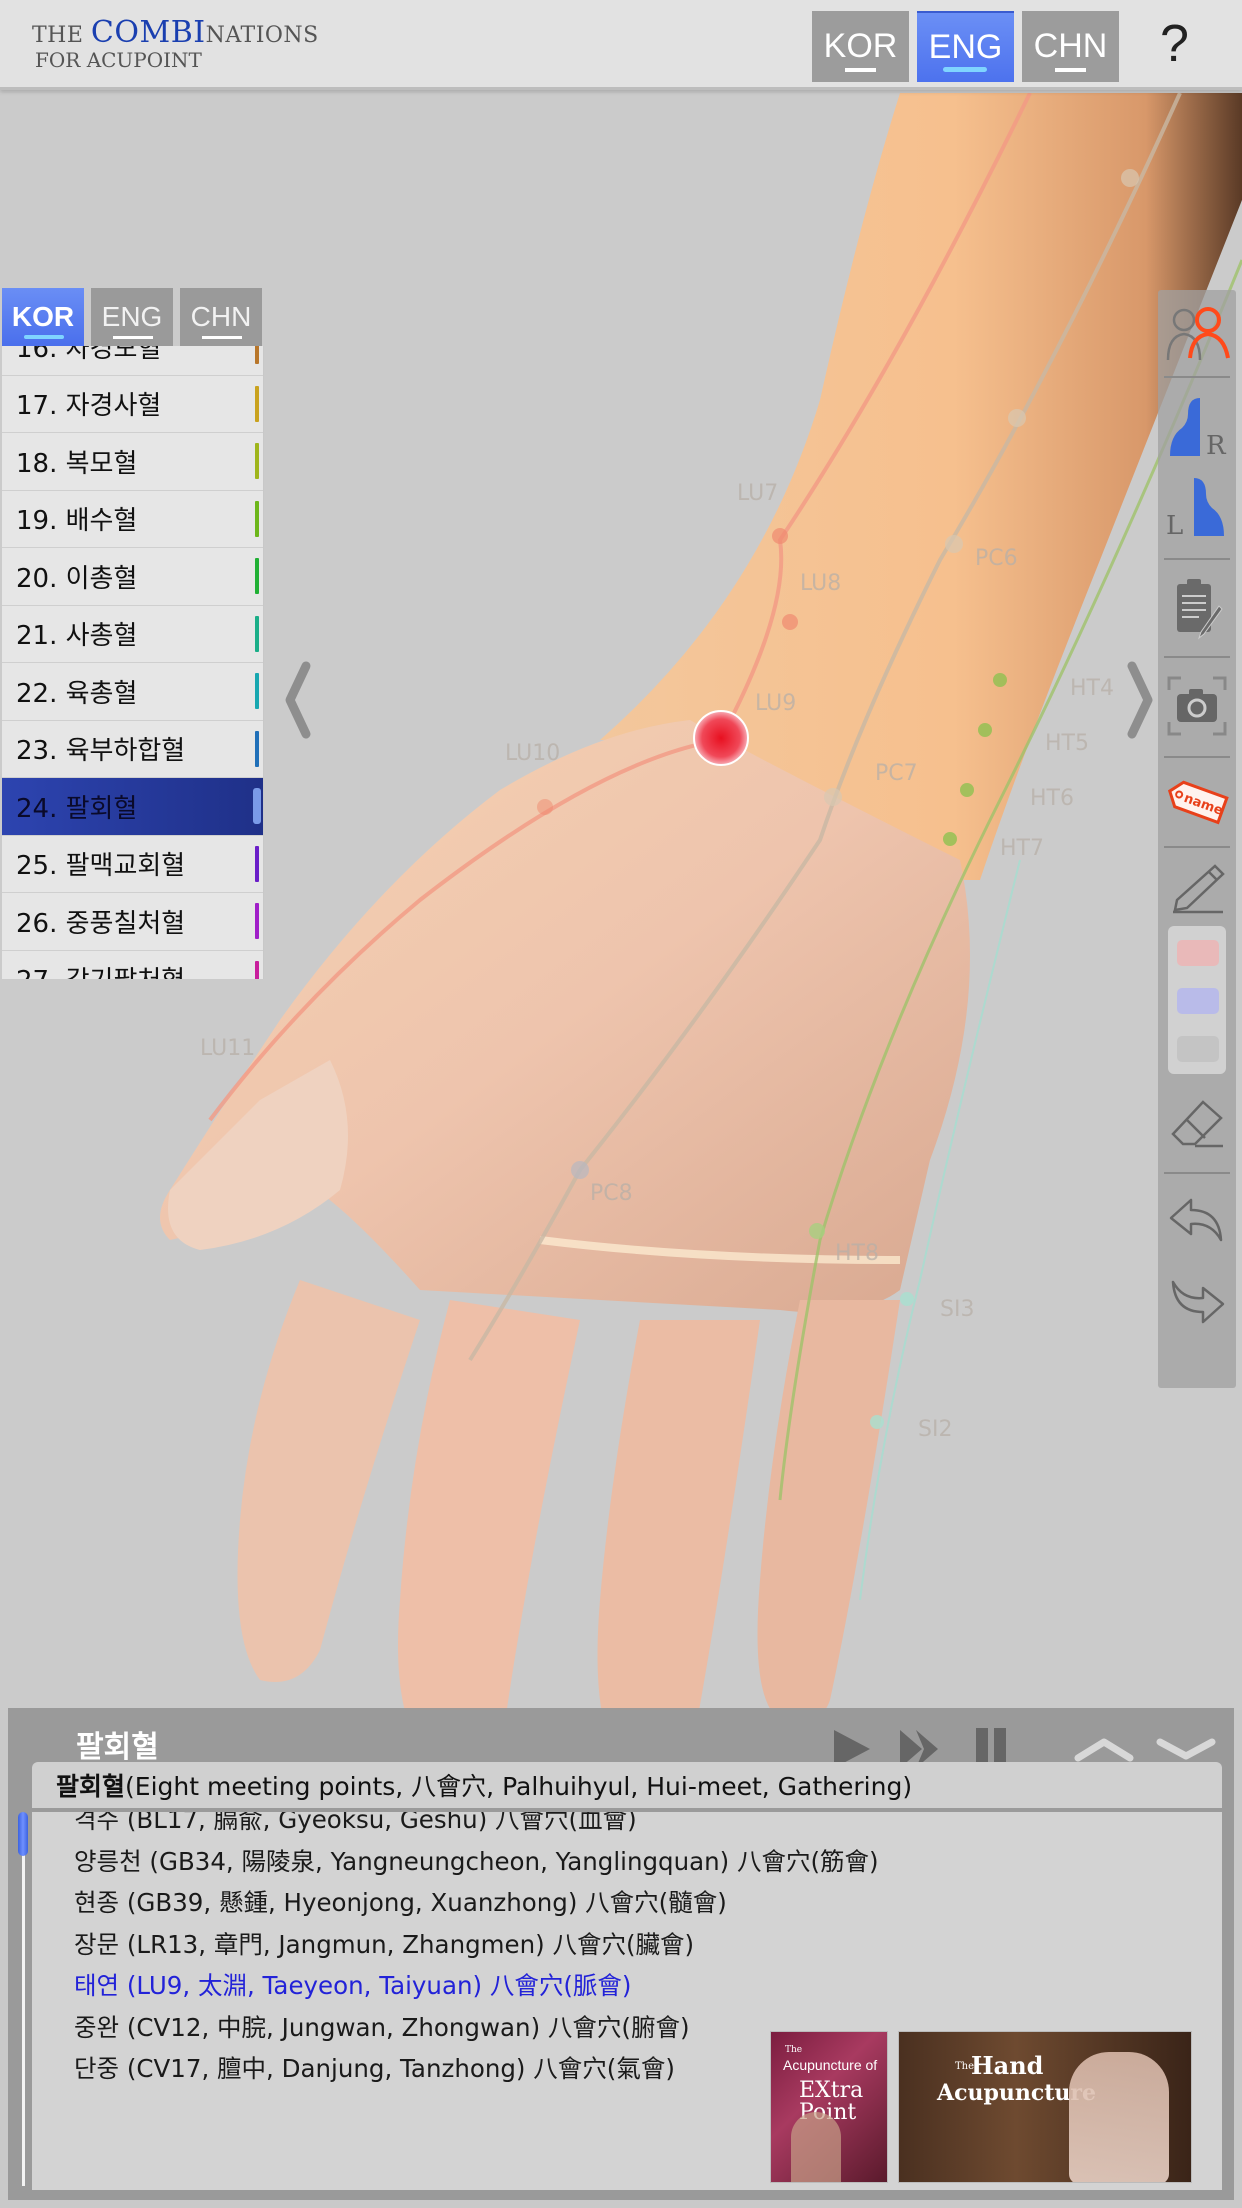 This screenshot has width=1242, height=2208. What do you see at coordinates (1092, 688) in the screenshot?
I see `point-label: HT4` at bounding box center [1092, 688].